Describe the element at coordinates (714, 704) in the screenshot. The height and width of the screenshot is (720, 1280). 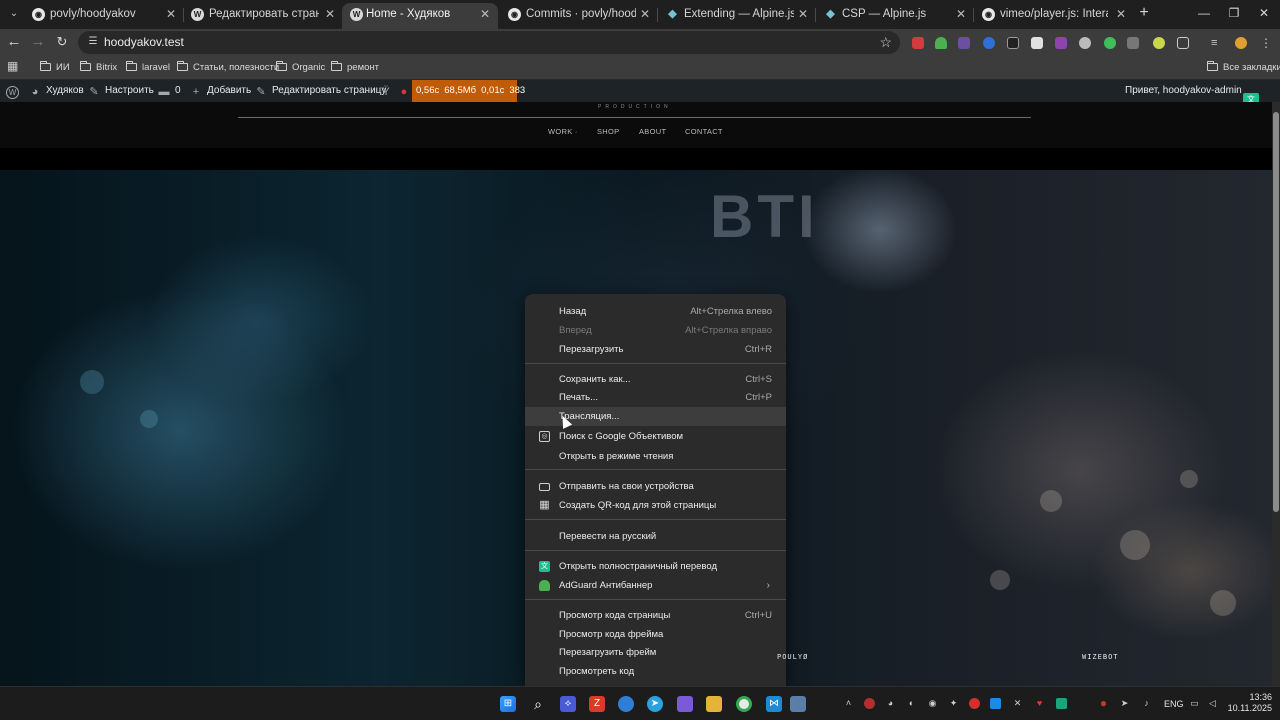
I see `file-explorer-icon` at that location.